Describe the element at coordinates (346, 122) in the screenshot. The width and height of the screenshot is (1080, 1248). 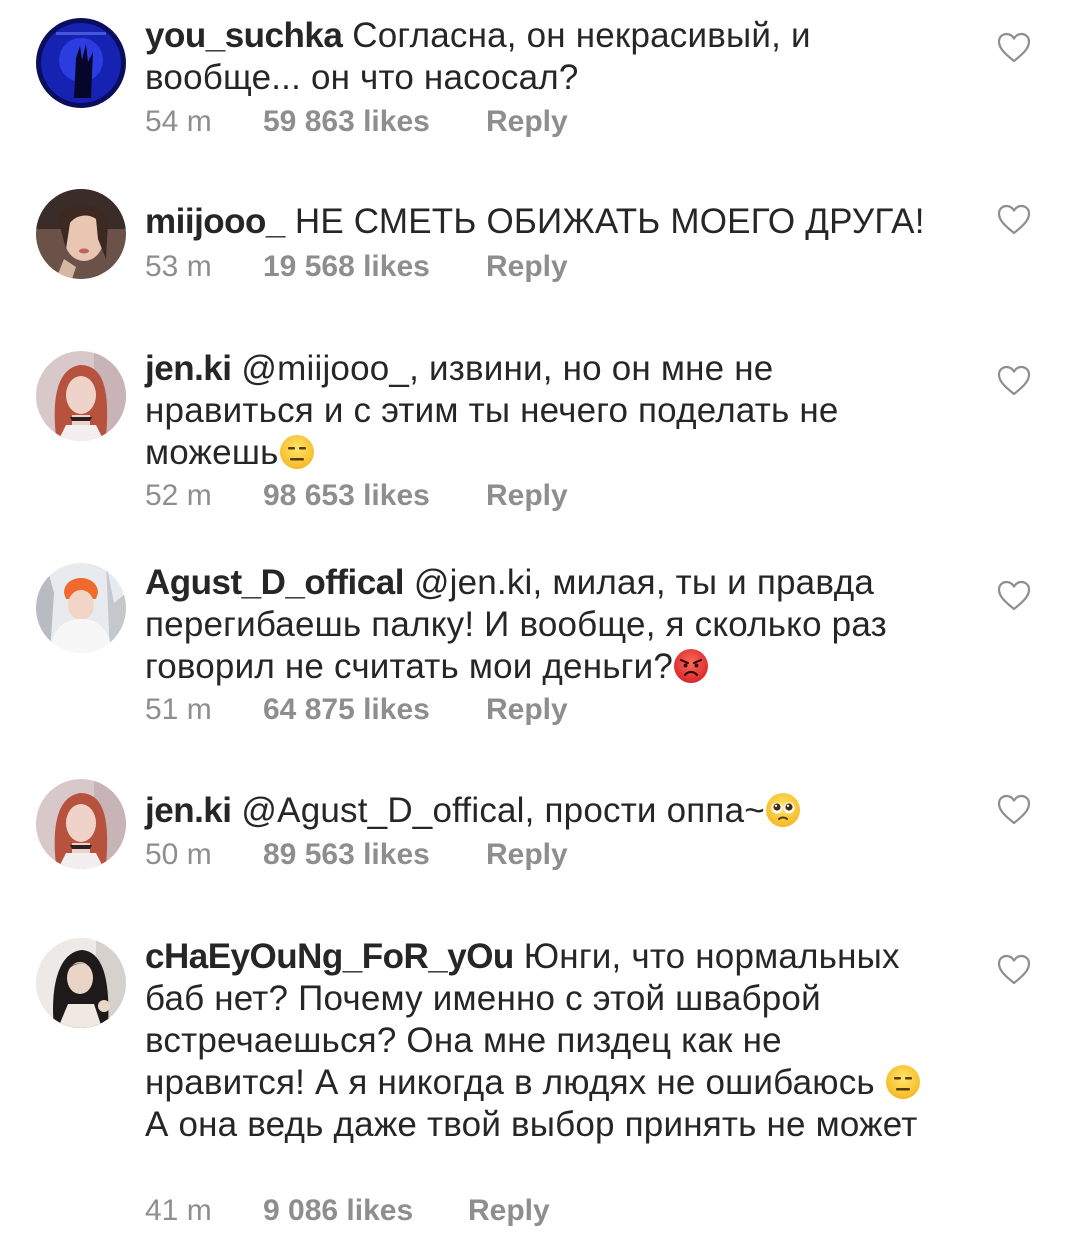
I see `comment-likes: 59 863 likes` at that location.